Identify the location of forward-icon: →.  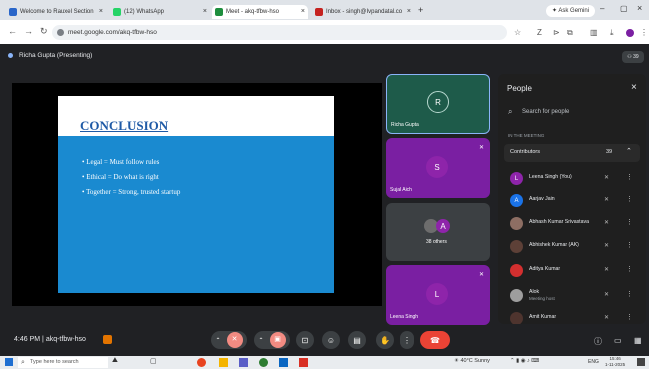
(28, 31).